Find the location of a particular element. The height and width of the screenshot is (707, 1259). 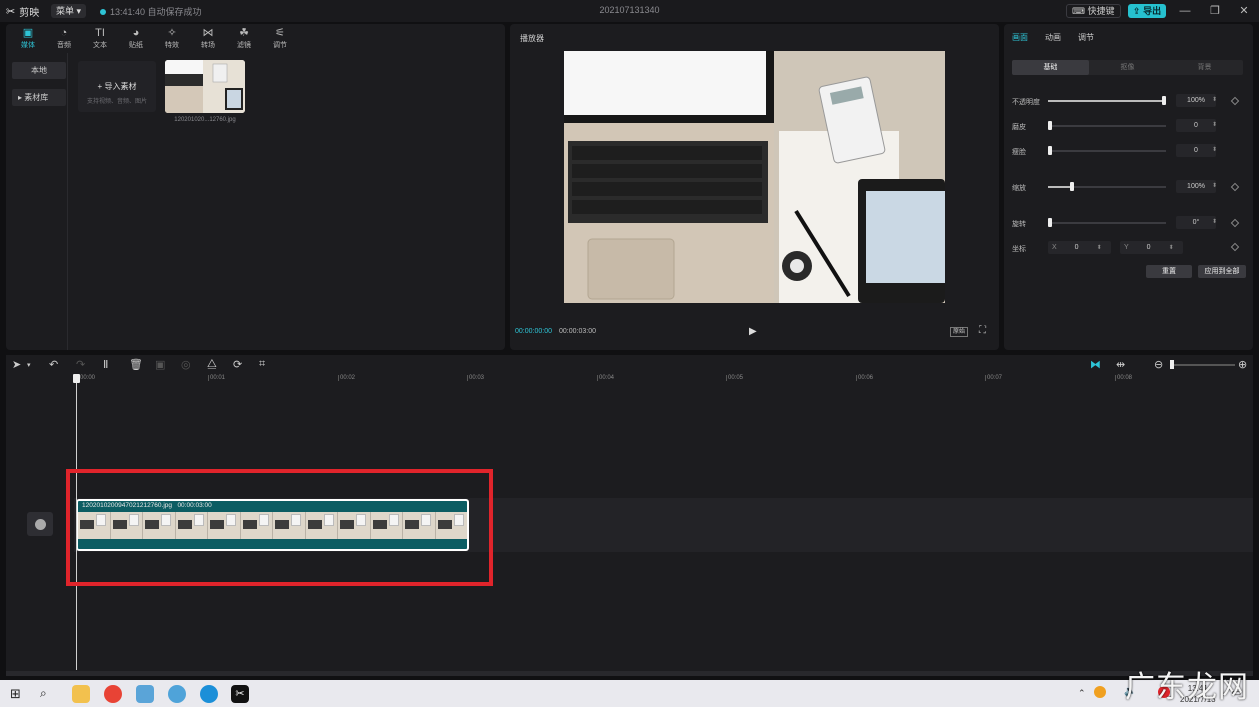

scale-value: 100% is located at coordinates (1196, 186).